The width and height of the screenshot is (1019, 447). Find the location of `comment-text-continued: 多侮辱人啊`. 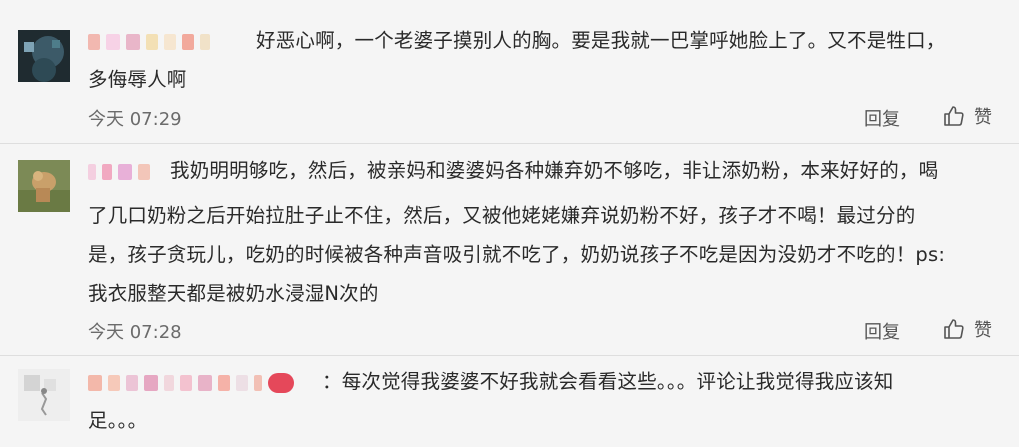

comment-text-continued: 多侮辱人啊 is located at coordinates (137, 79).